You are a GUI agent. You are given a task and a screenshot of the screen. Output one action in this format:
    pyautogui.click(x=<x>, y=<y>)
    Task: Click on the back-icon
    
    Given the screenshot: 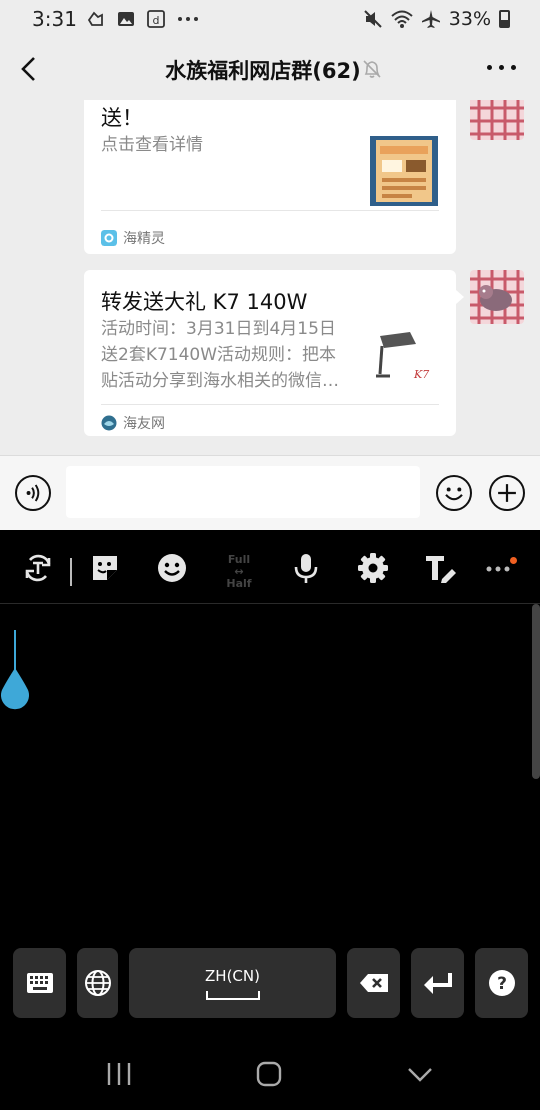 What is the action you would take?
    pyautogui.click(x=420, y=1074)
    